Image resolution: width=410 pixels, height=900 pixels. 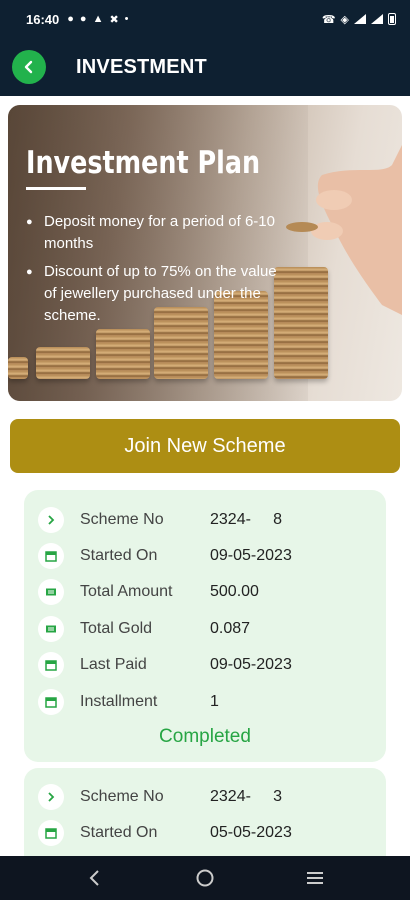 I want to click on system-icons: ☎ ◈, so click(x=359, y=19).